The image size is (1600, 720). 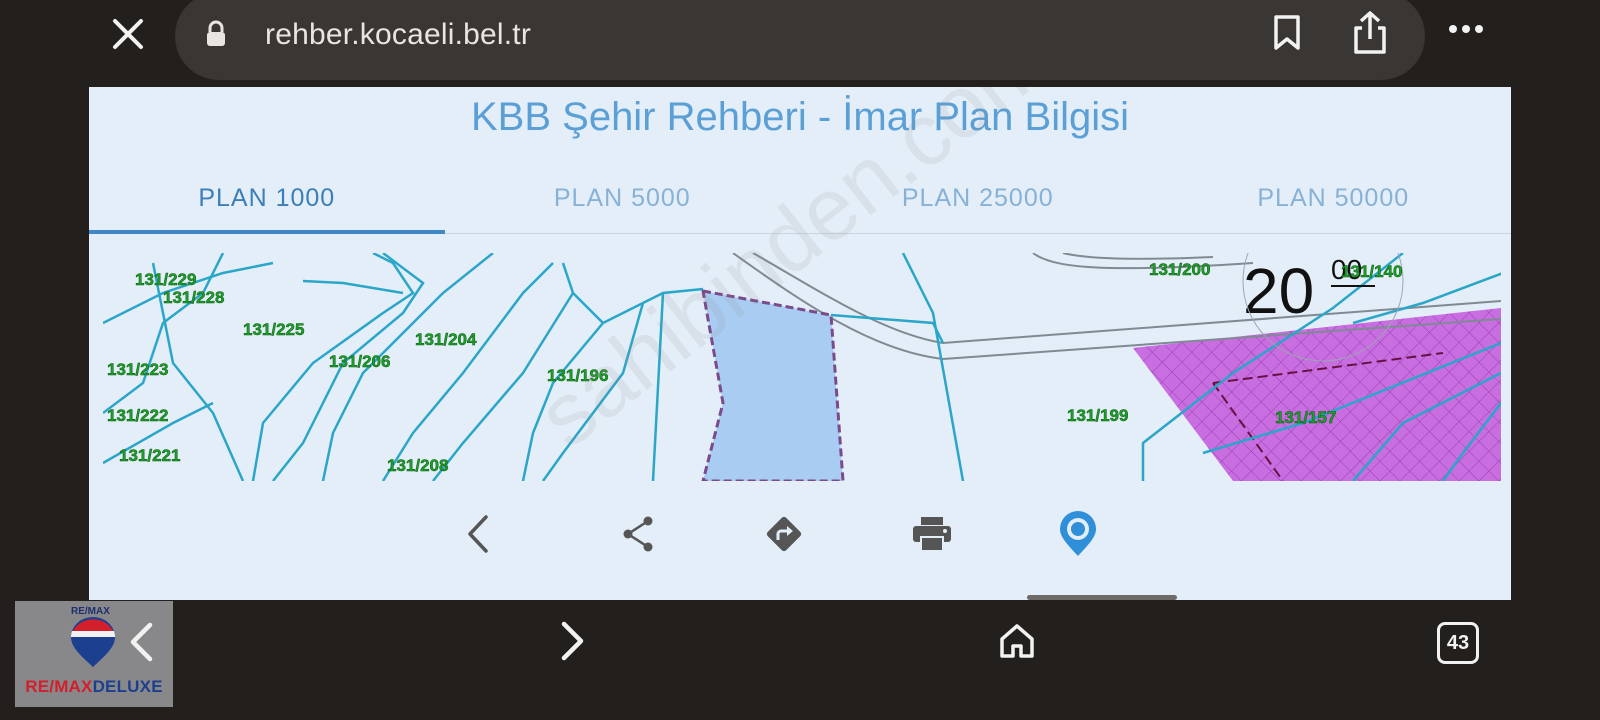 I want to click on map-toolbar, so click(x=800, y=537).